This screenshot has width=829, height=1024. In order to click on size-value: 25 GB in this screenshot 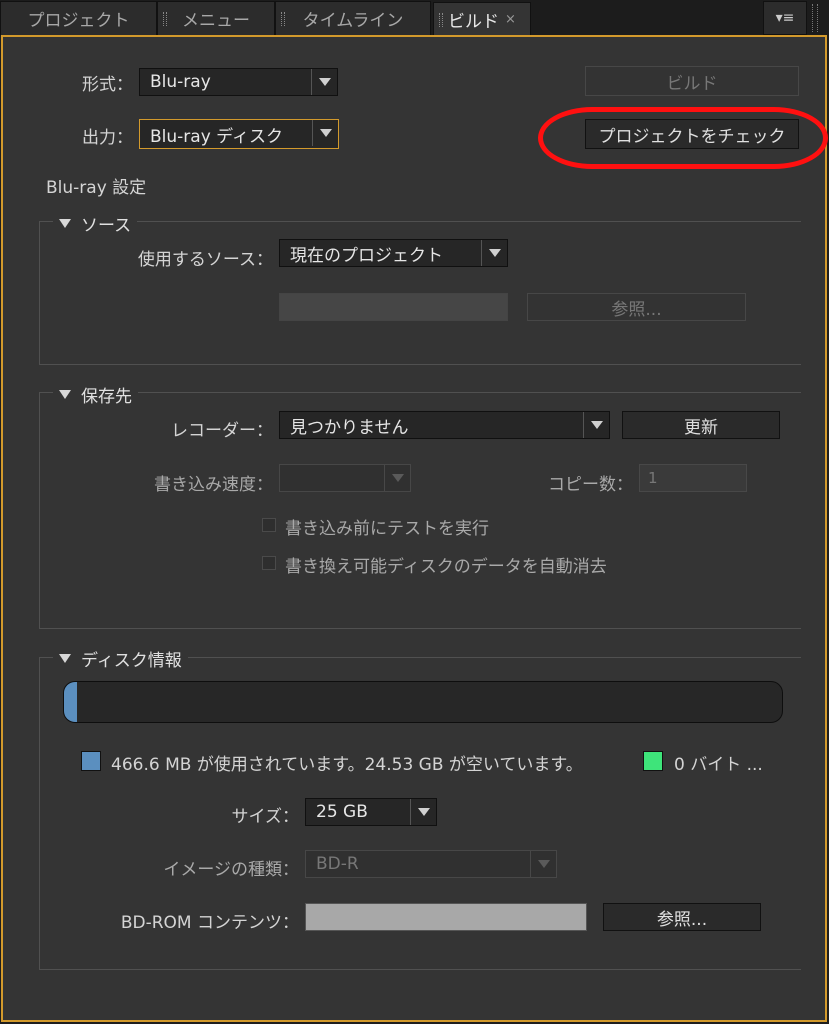, I will do `click(342, 812)`.